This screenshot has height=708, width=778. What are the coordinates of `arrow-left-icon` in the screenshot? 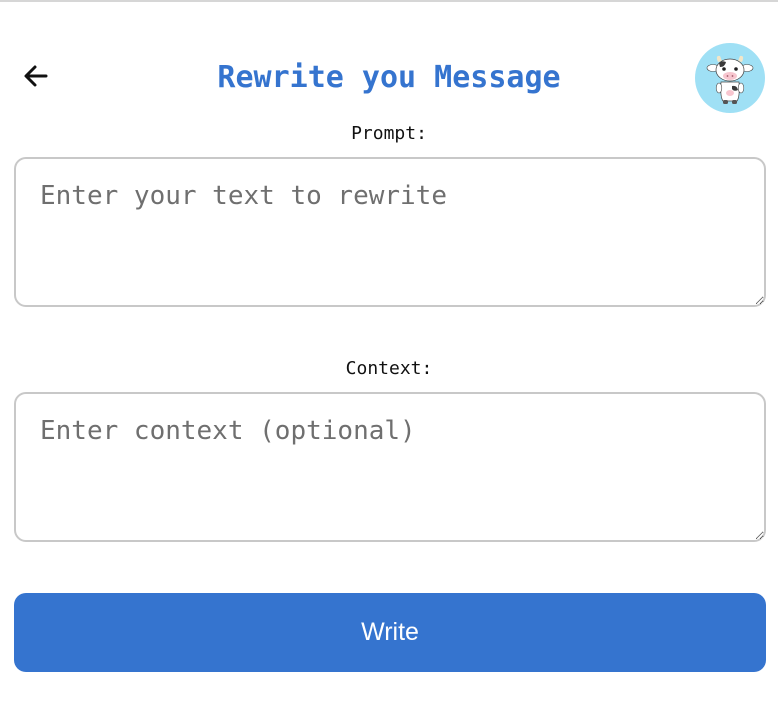 It's located at (36, 76).